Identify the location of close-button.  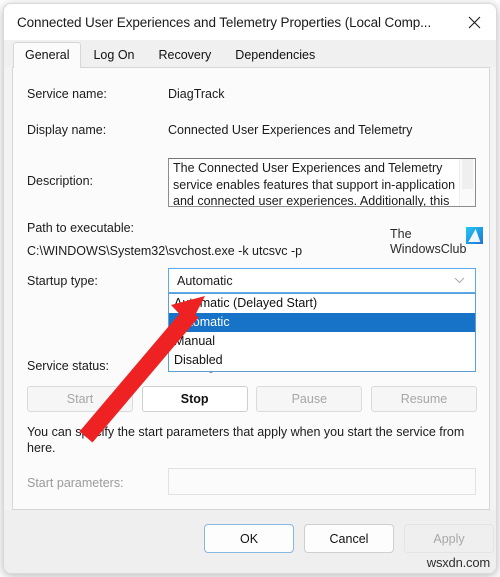
(474, 22).